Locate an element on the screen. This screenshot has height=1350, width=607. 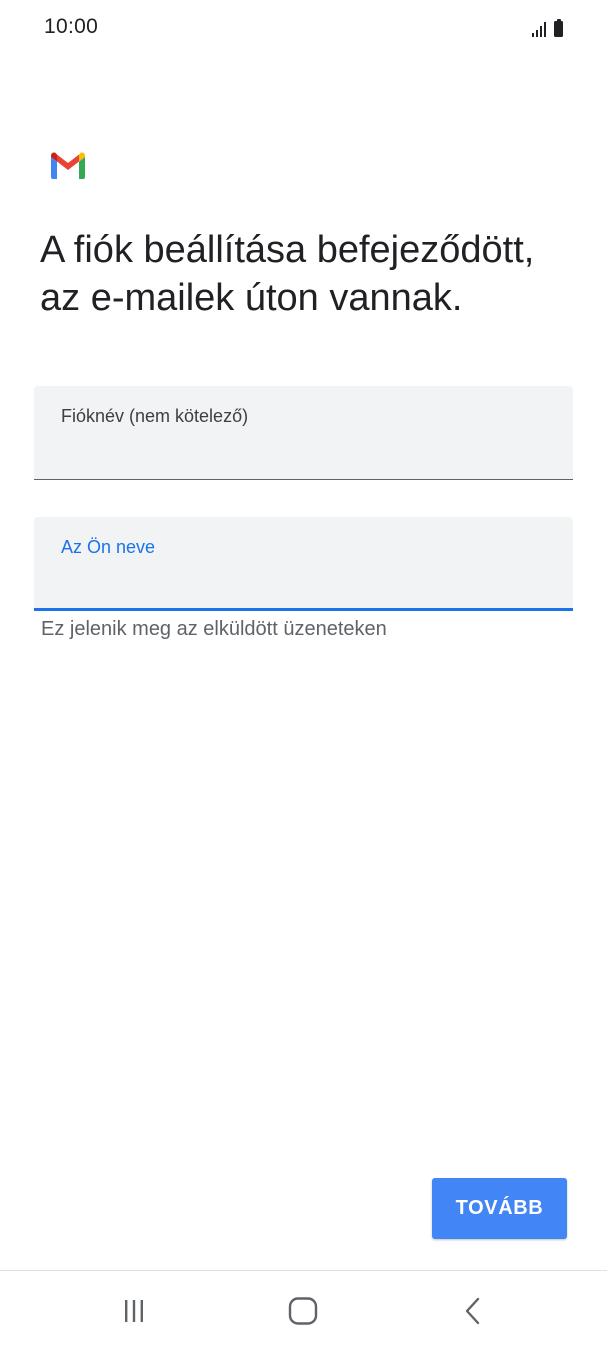
status-icons is located at coordinates (547, 27).